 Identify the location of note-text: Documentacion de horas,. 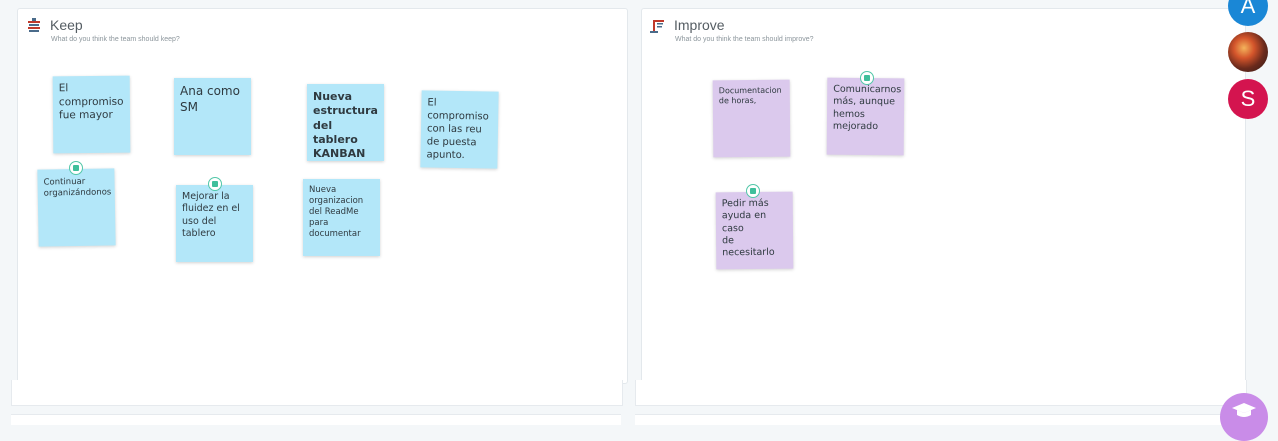
(750, 95).